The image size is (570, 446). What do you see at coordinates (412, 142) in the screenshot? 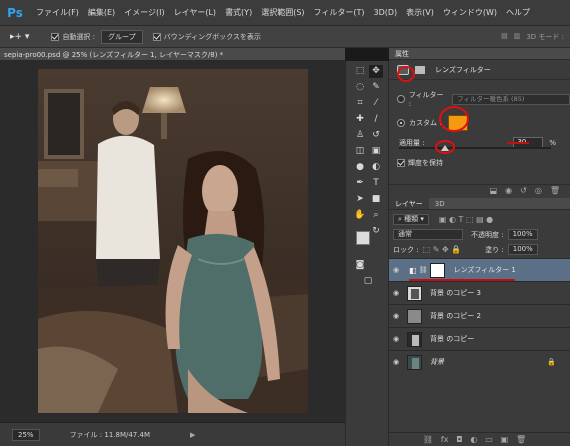
I see `opacity-label: 適用量 :` at bounding box center [412, 142].